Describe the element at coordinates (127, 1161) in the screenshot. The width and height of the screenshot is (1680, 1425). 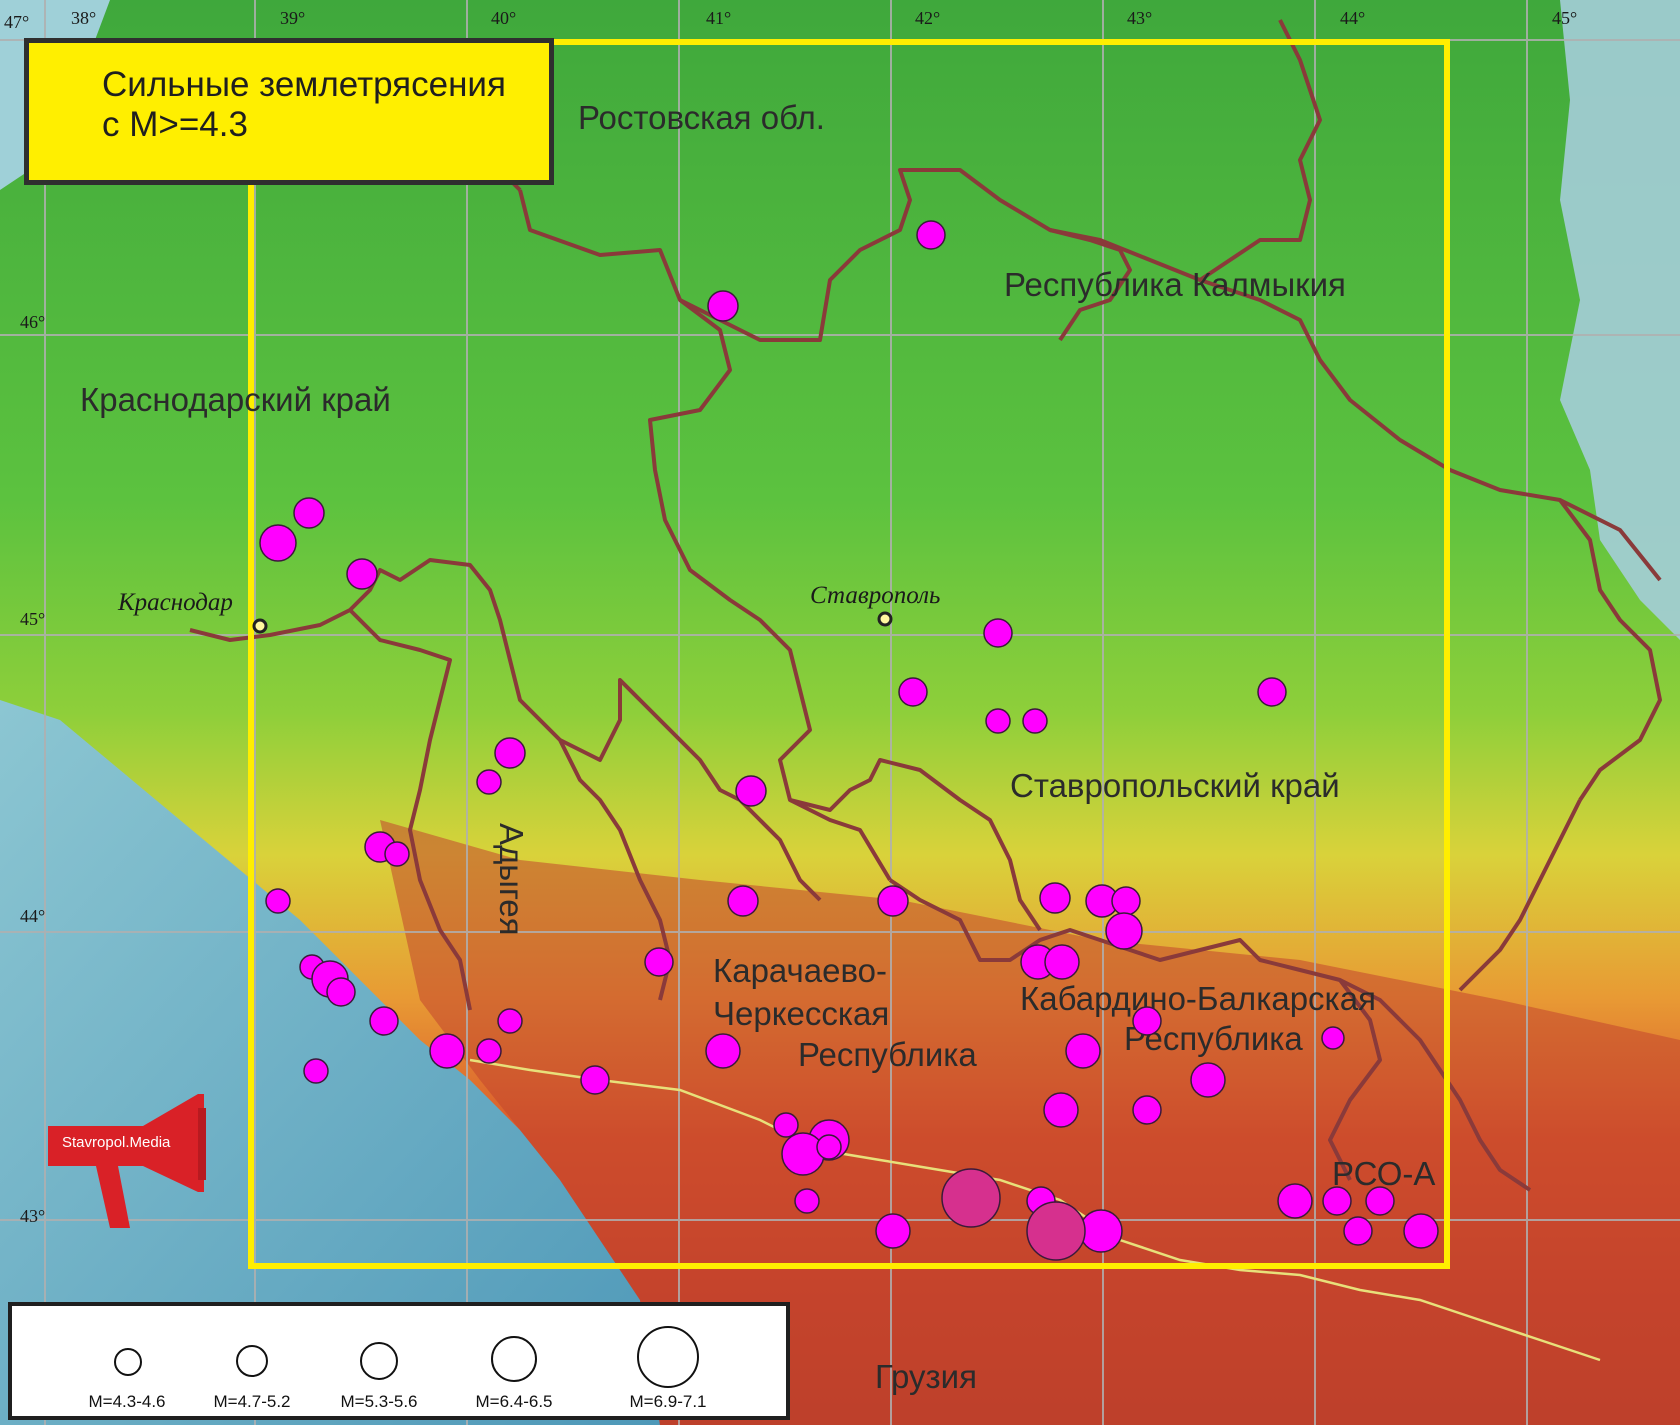
I see `megaphone-icon` at that location.